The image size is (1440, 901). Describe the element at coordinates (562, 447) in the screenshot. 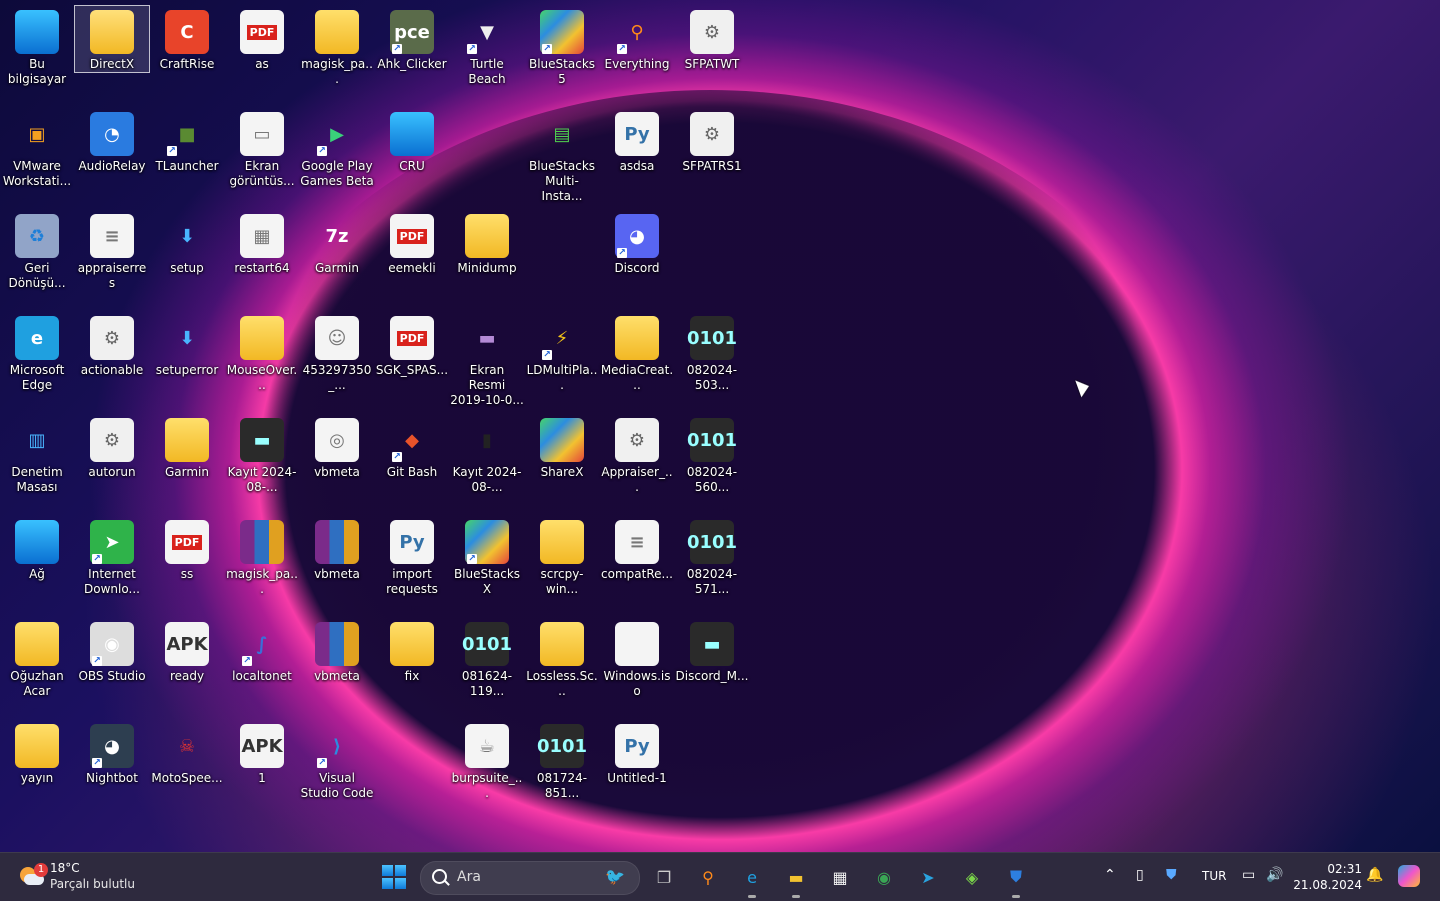

I see `desktop-icon: ShareX` at that location.